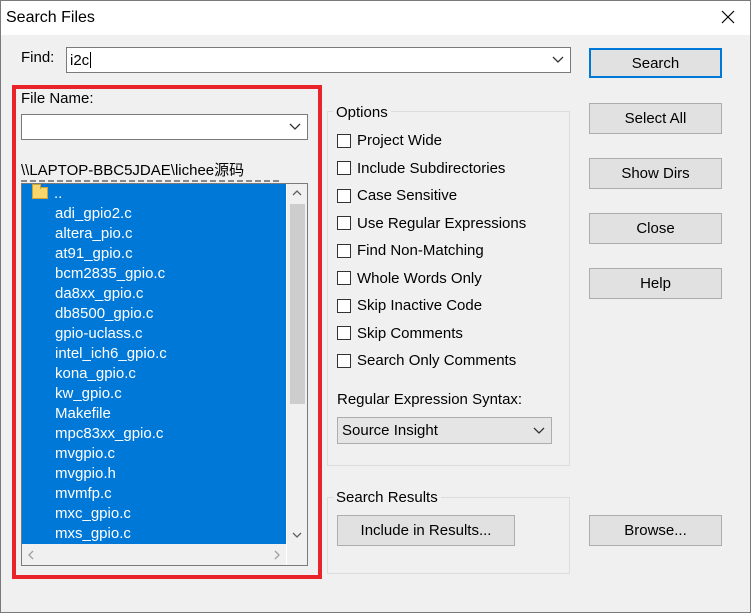 This screenshot has width=751, height=613. Describe the element at coordinates (50, 17) in the screenshot. I see `window-title: Search Files` at that location.